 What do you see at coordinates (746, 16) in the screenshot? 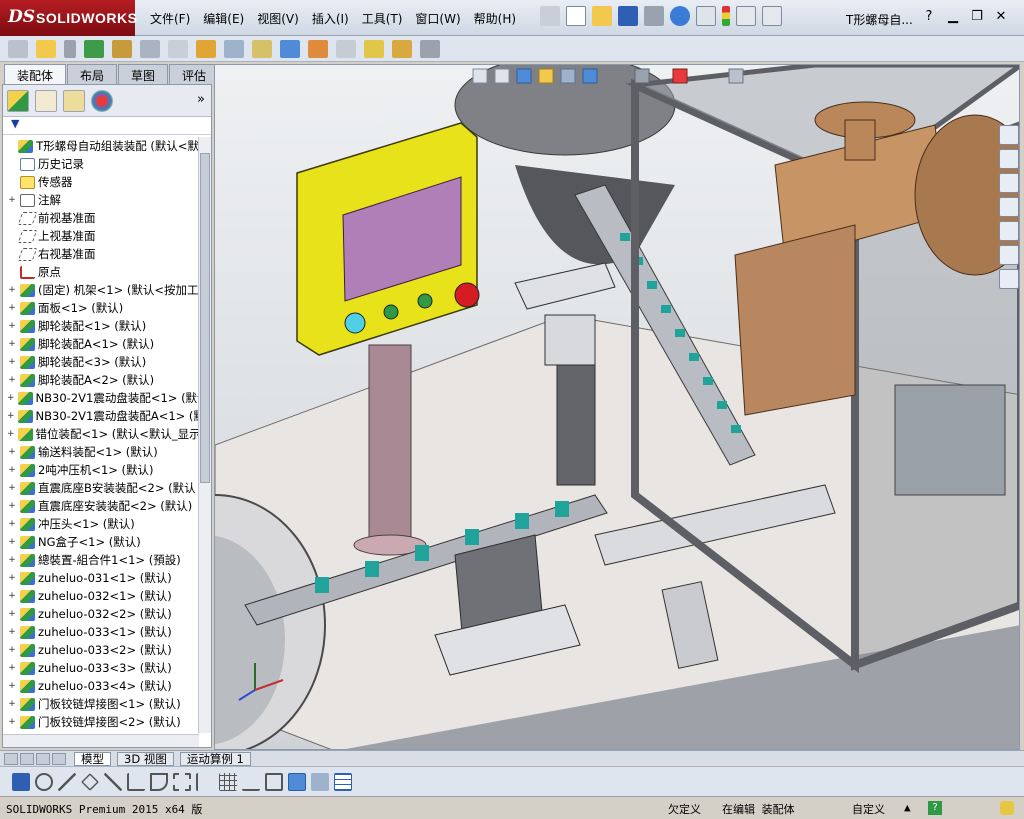
I see `file-properties-icon` at bounding box center [746, 16].